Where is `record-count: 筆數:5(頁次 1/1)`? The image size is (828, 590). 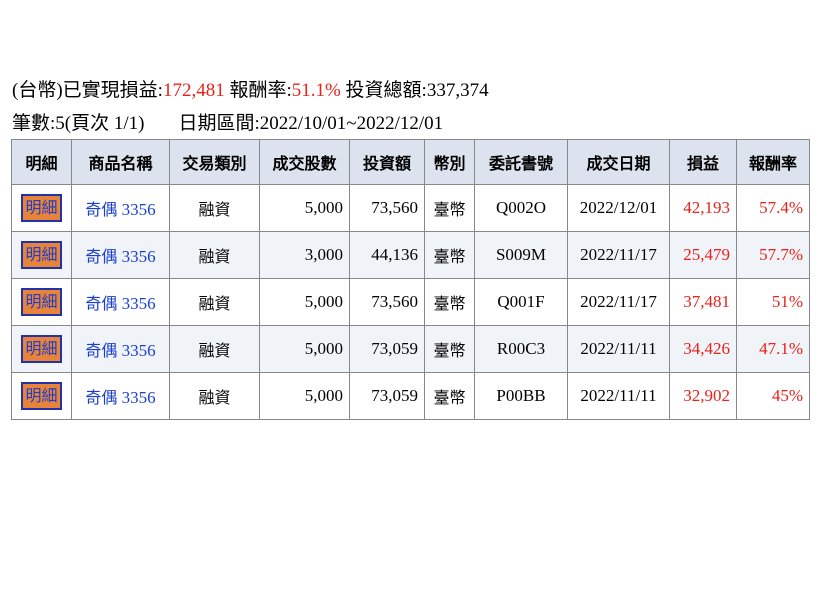
record-count: 筆數:5(頁次 1/1) is located at coordinates (78, 123).